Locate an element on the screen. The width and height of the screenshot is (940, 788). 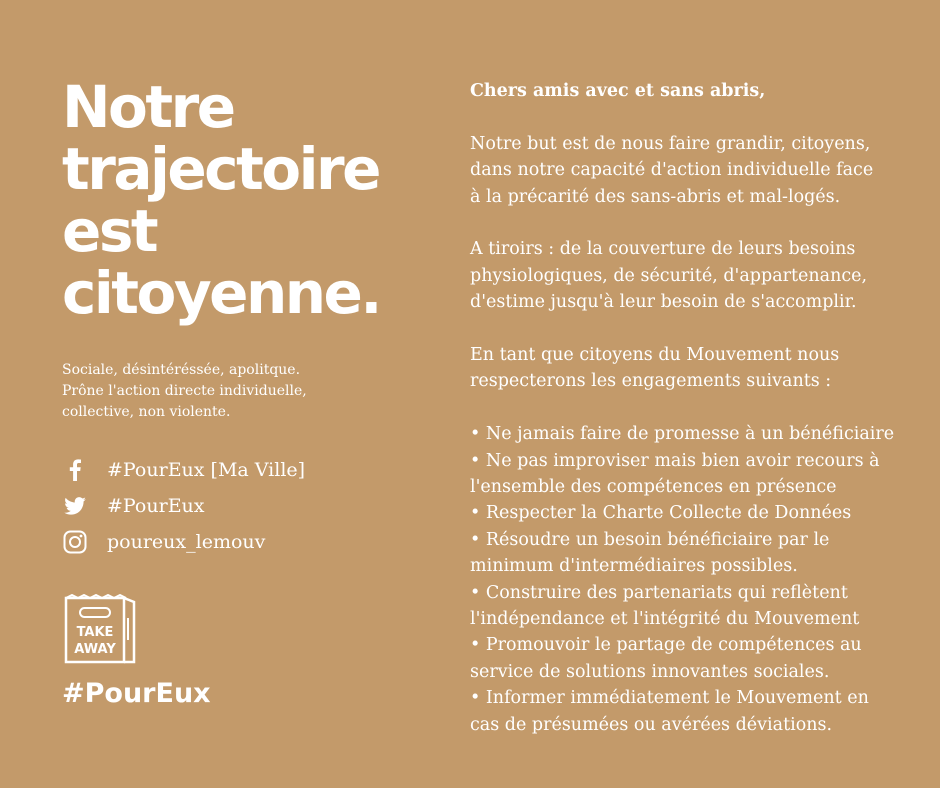
social-link-text: poureux_lemouv is located at coordinates (186, 542).